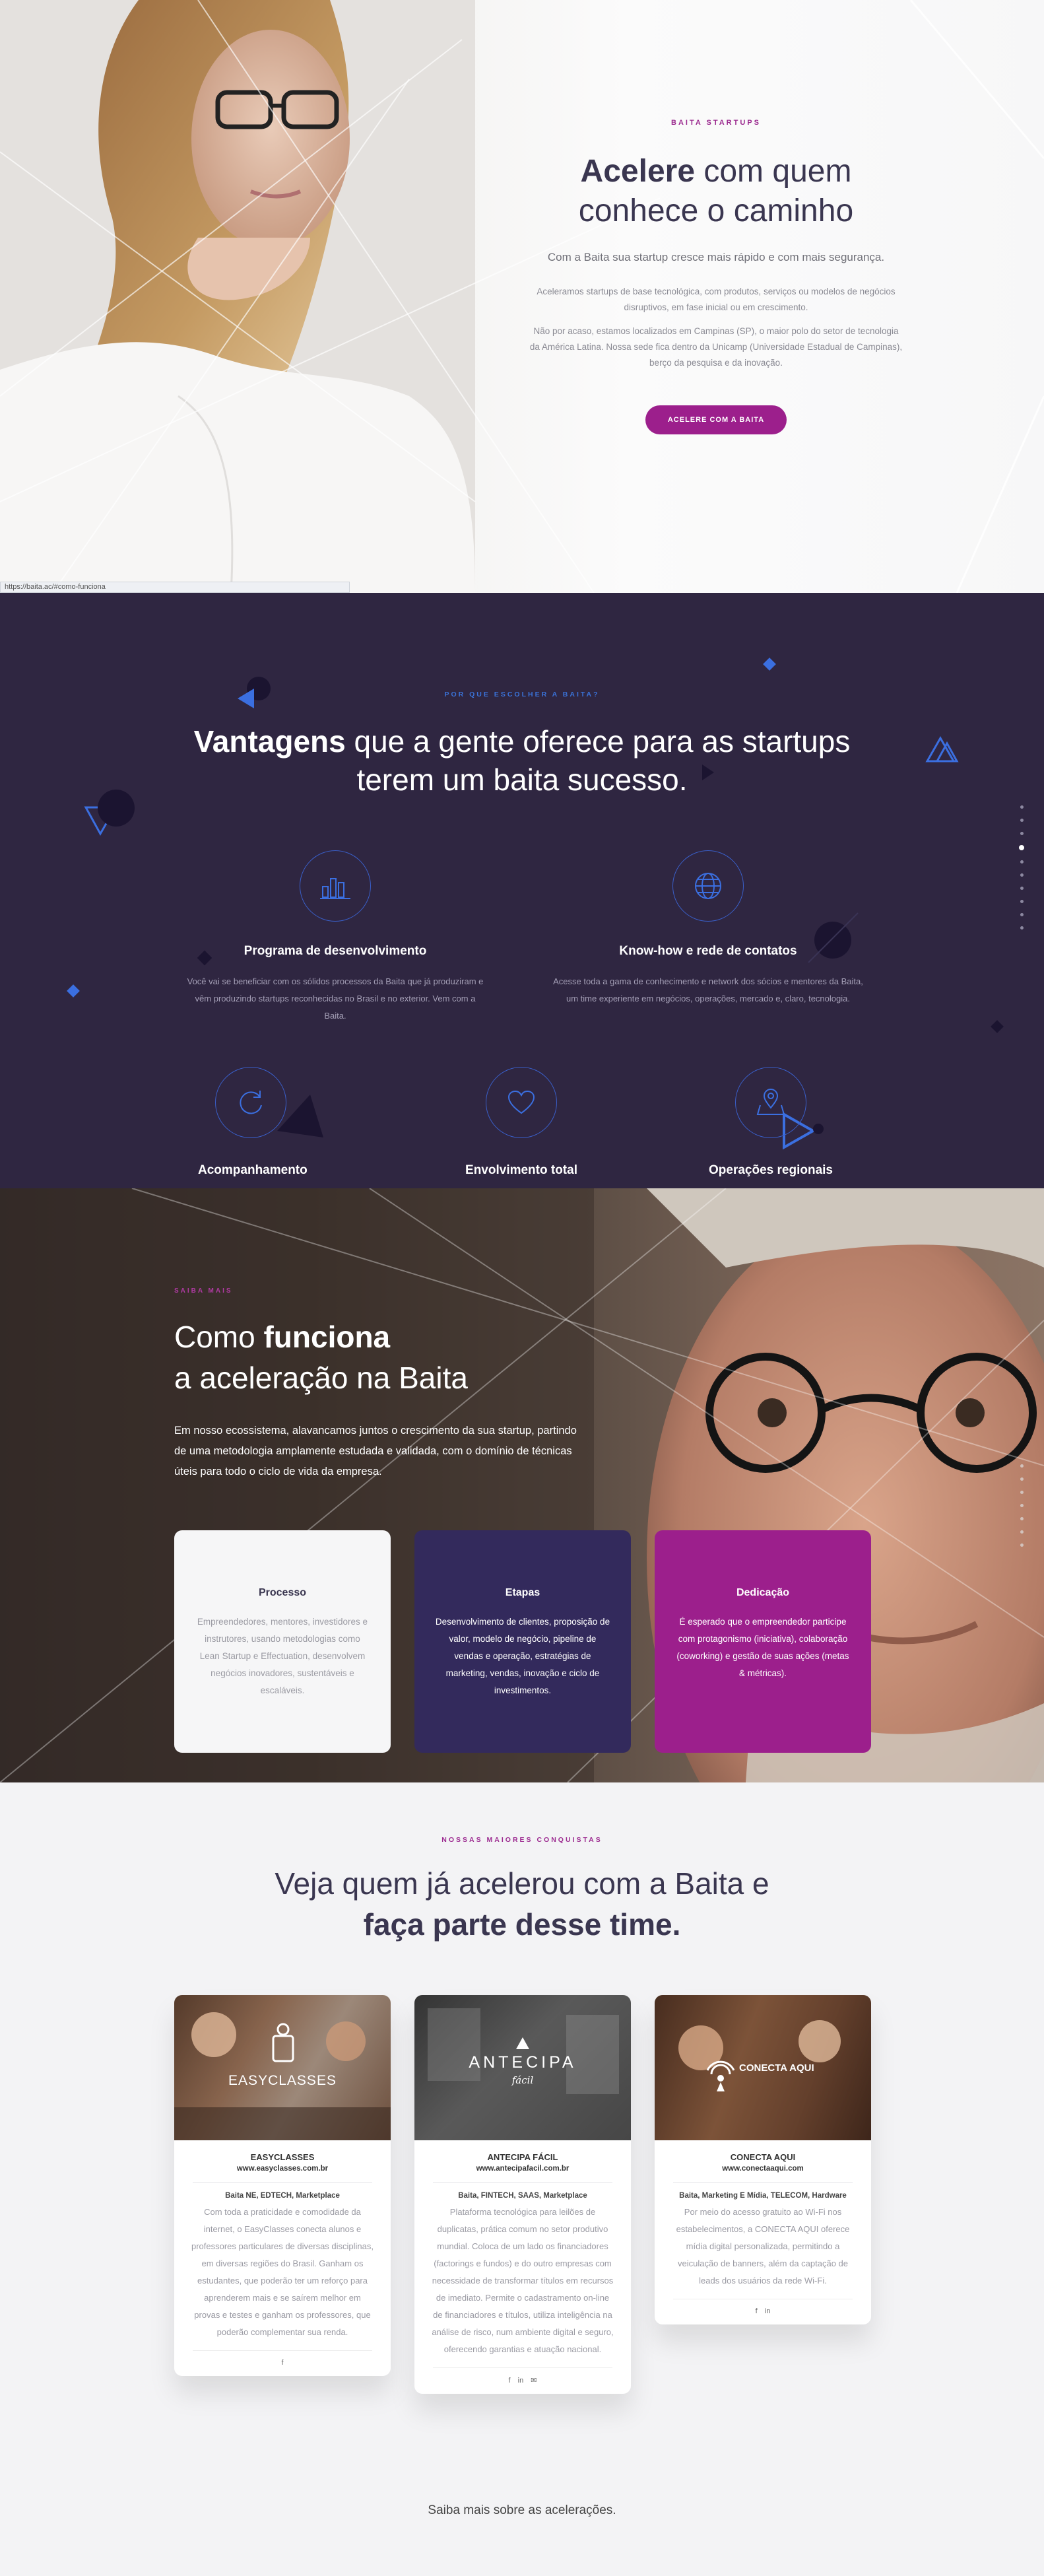 This screenshot has width=1044, height=2576. I want to click on startup-logo-text: CONECTA AQUI, so click(776, 2068).